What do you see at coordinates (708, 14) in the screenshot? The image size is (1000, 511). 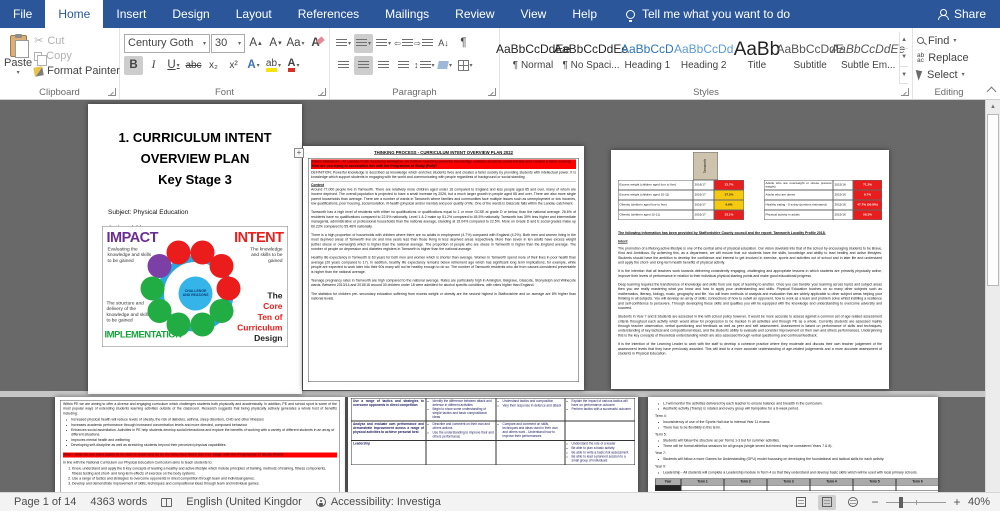 I see `tell-me-box: Tell me what you want to do` at bounding box center [708, 14].